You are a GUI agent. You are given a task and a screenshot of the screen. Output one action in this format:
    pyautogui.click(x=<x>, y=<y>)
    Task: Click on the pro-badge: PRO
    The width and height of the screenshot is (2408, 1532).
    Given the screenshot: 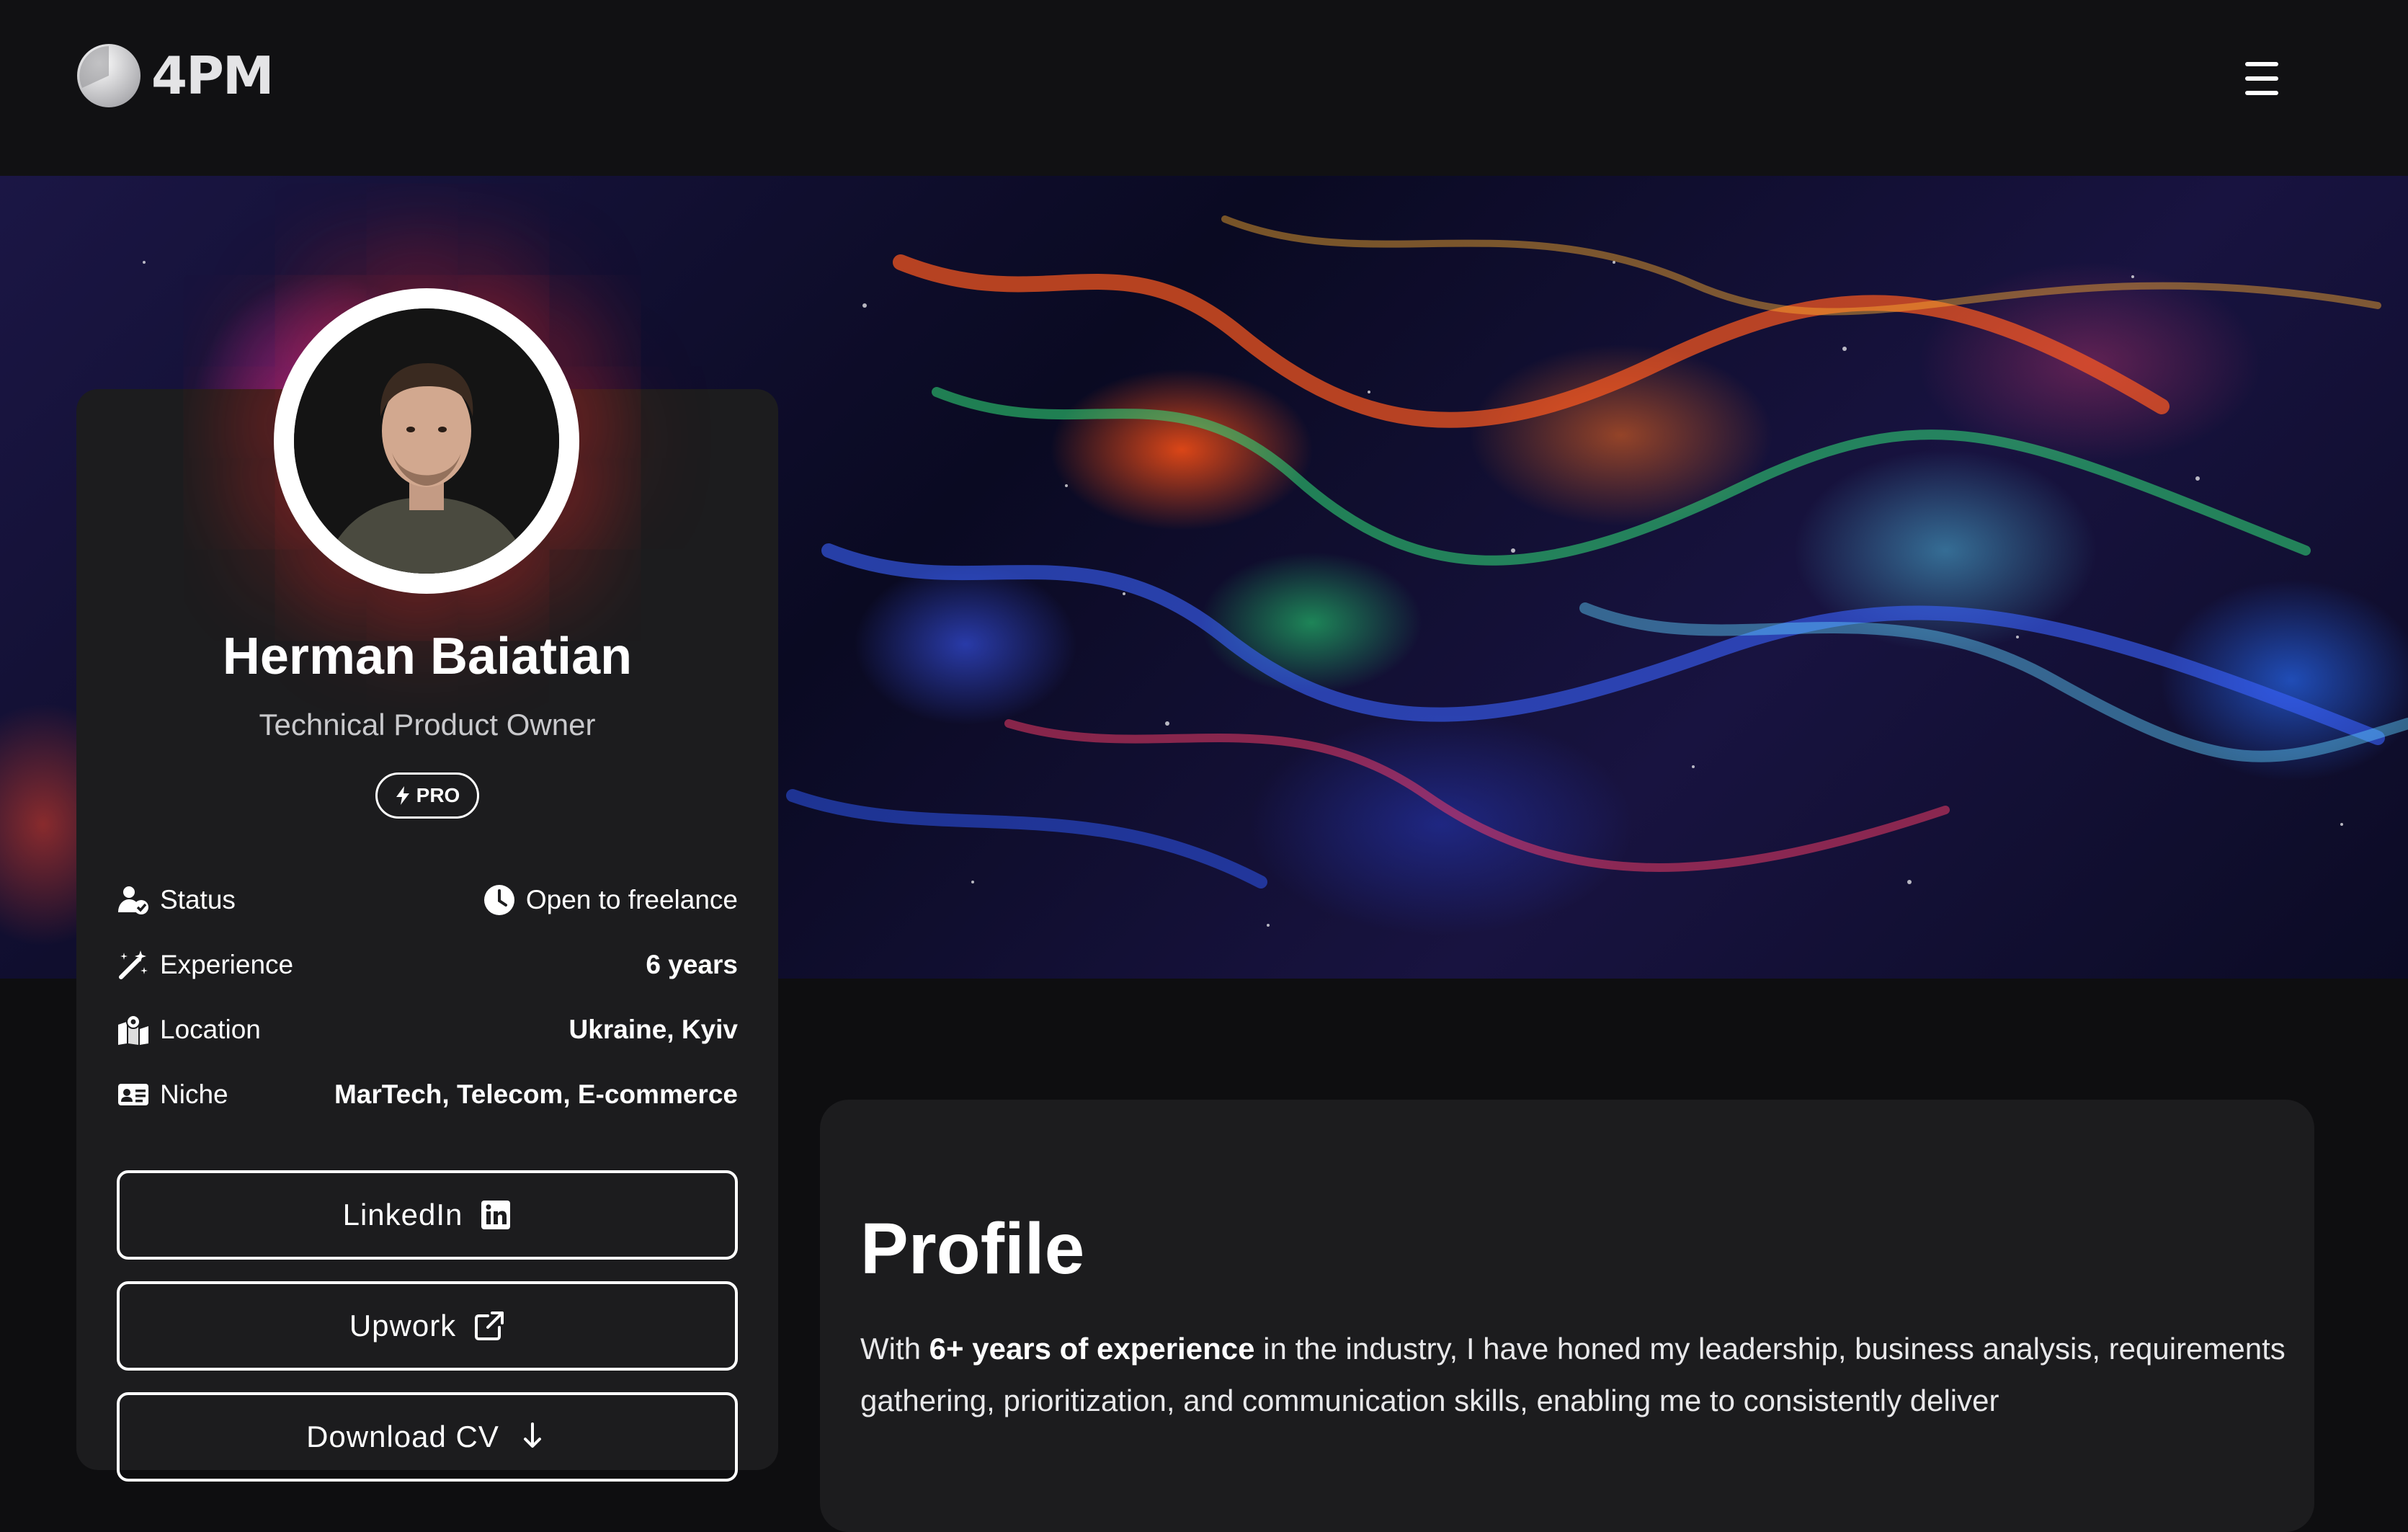 What is the action you would take?
    pyautogui.click(x=427, y=795)
    